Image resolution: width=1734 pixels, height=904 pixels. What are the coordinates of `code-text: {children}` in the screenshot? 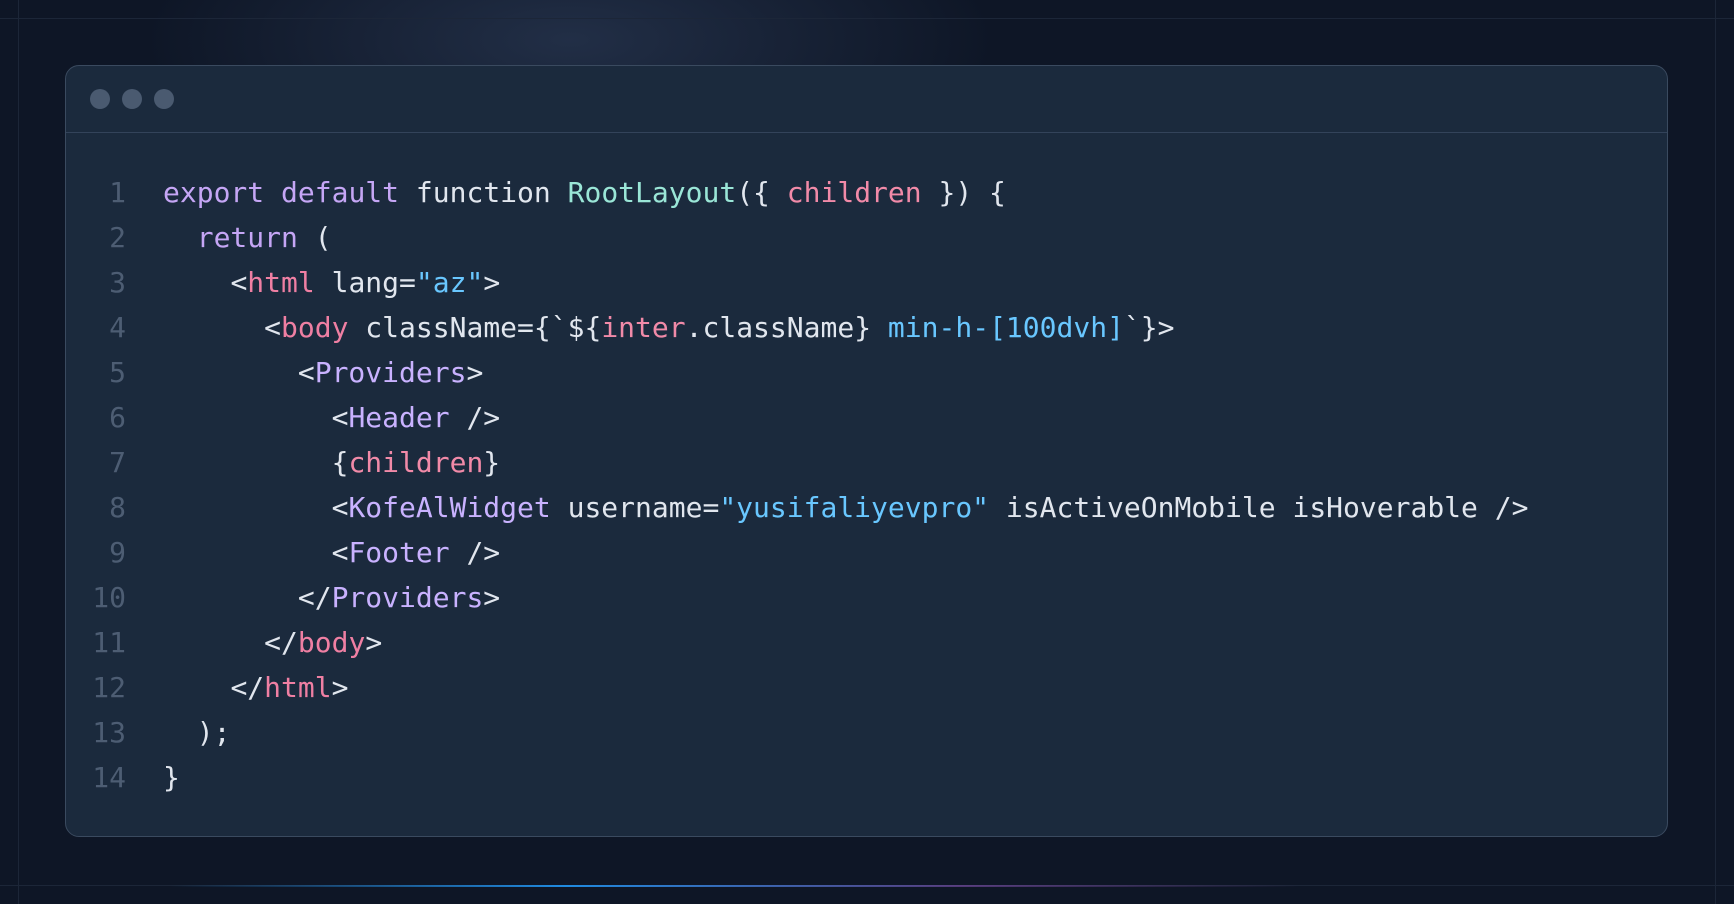 It's located at (332, 462).